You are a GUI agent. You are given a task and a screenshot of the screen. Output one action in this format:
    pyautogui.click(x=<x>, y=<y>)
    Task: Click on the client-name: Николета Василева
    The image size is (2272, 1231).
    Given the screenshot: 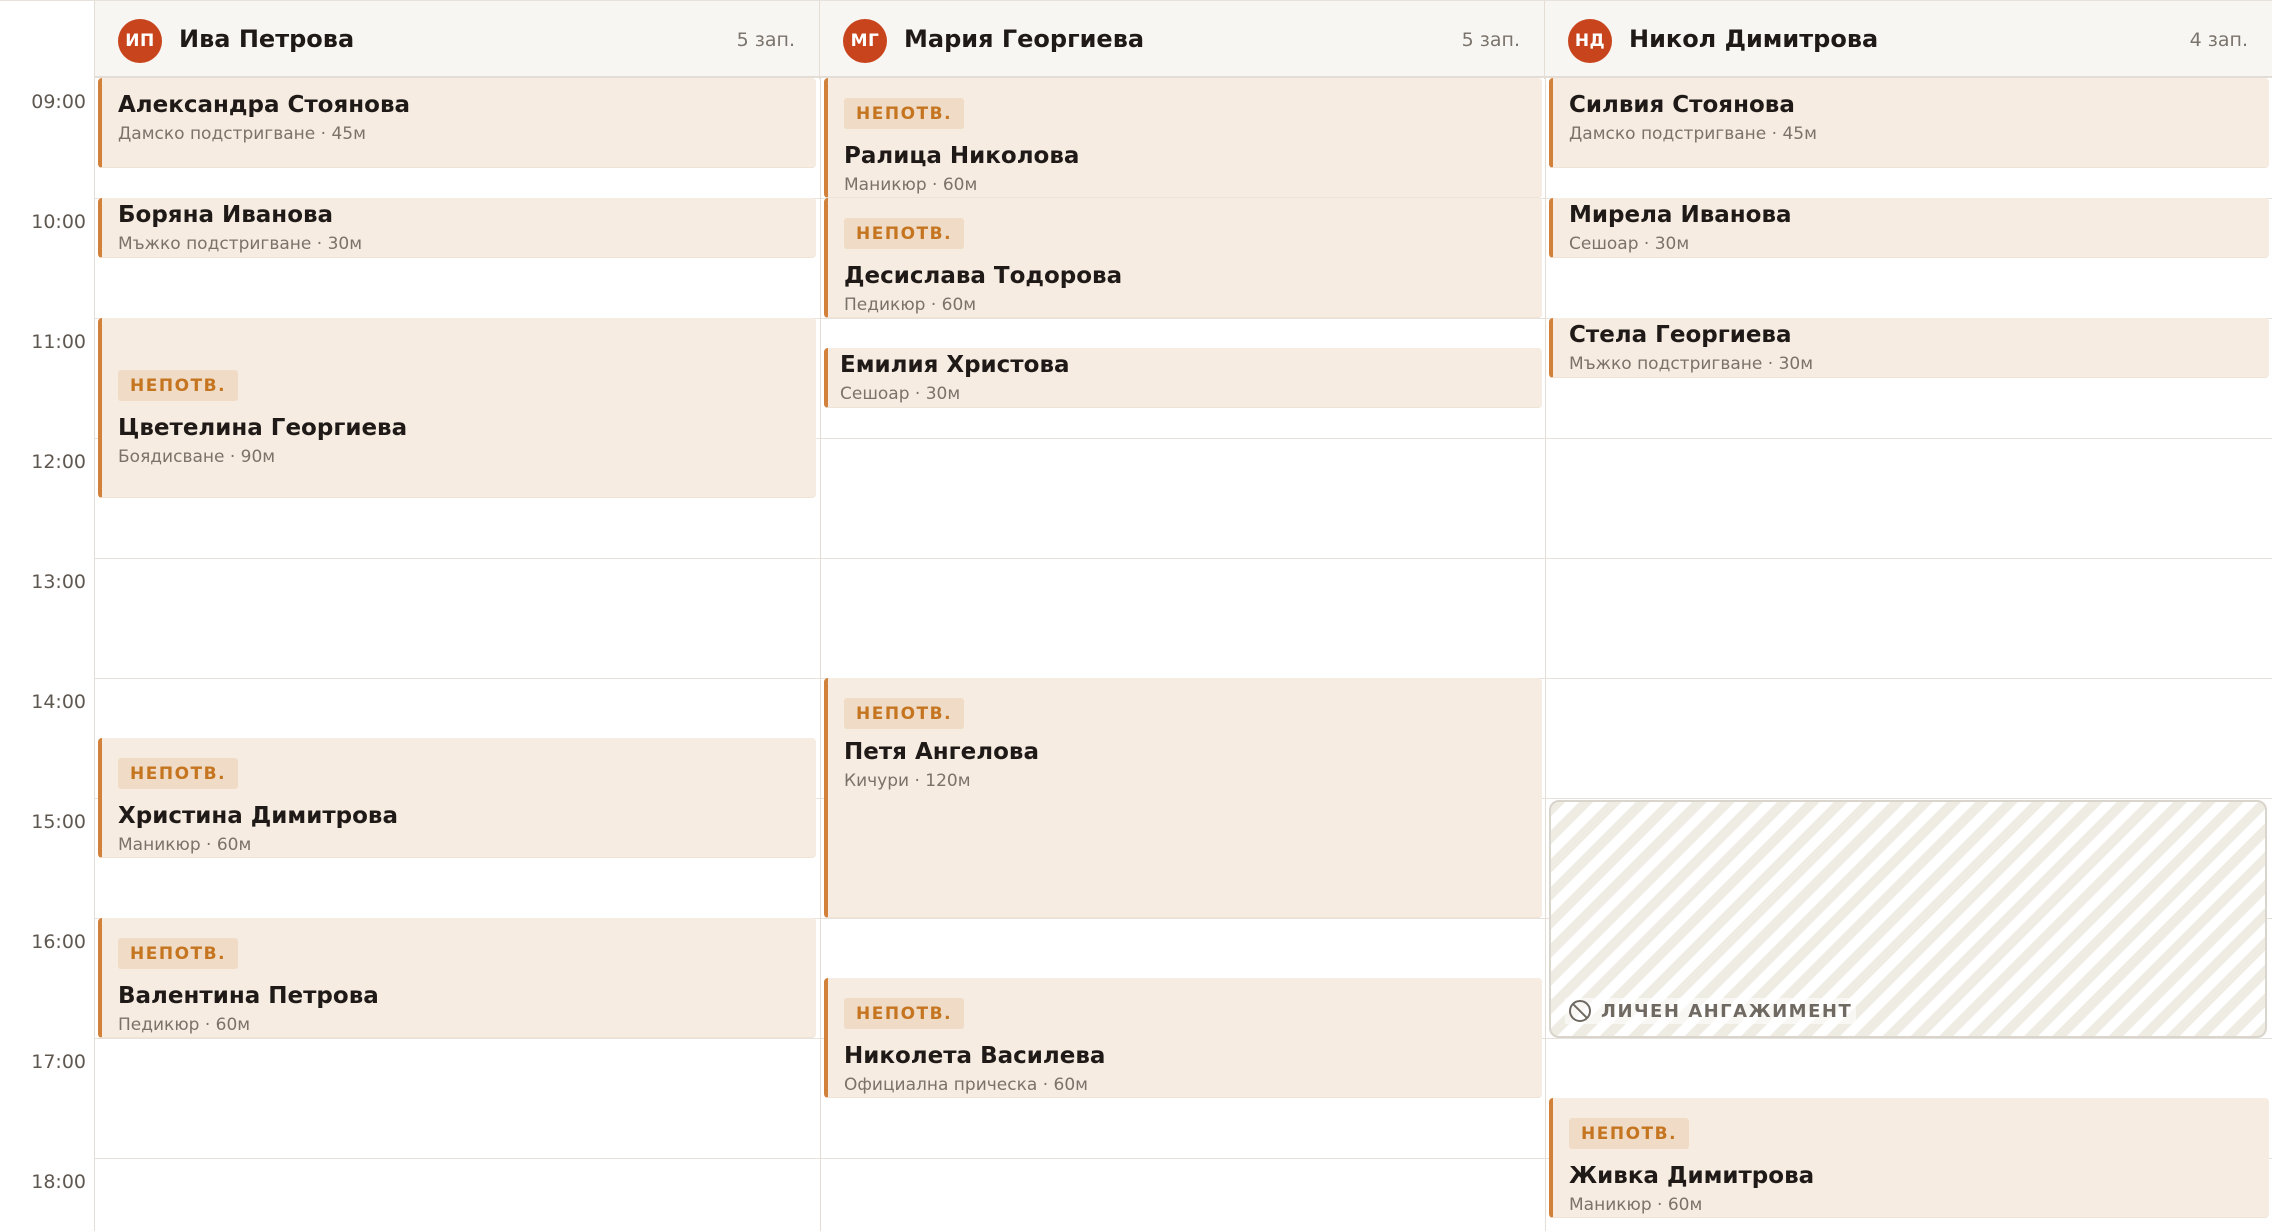 What is the action you would take?
    pyautogui.click(x=975, y=1056)
    